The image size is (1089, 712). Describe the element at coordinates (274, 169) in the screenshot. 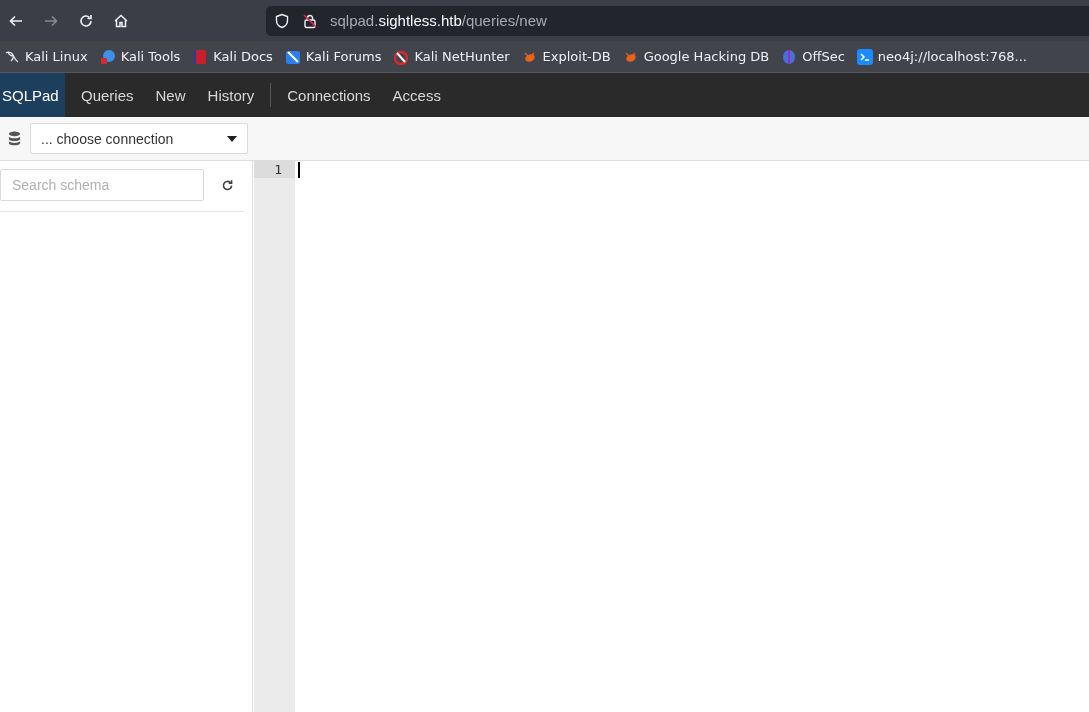

I see `line-number: 1` at that location.